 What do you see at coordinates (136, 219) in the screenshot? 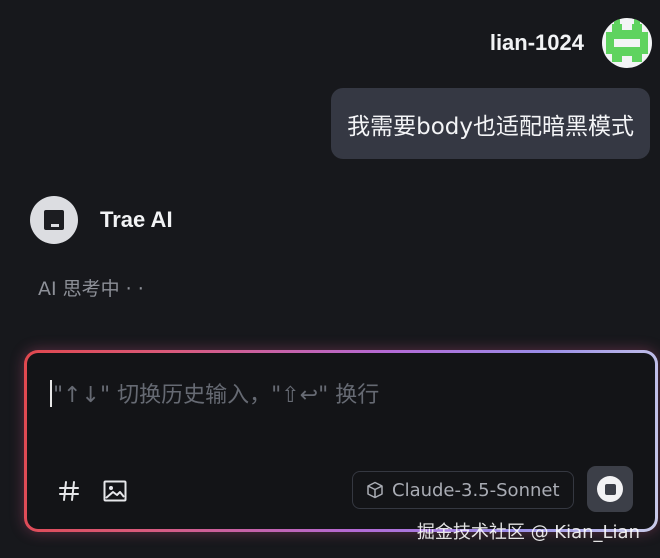
I see `assistant-name: Trae AI` at bounding box center [136, 219].